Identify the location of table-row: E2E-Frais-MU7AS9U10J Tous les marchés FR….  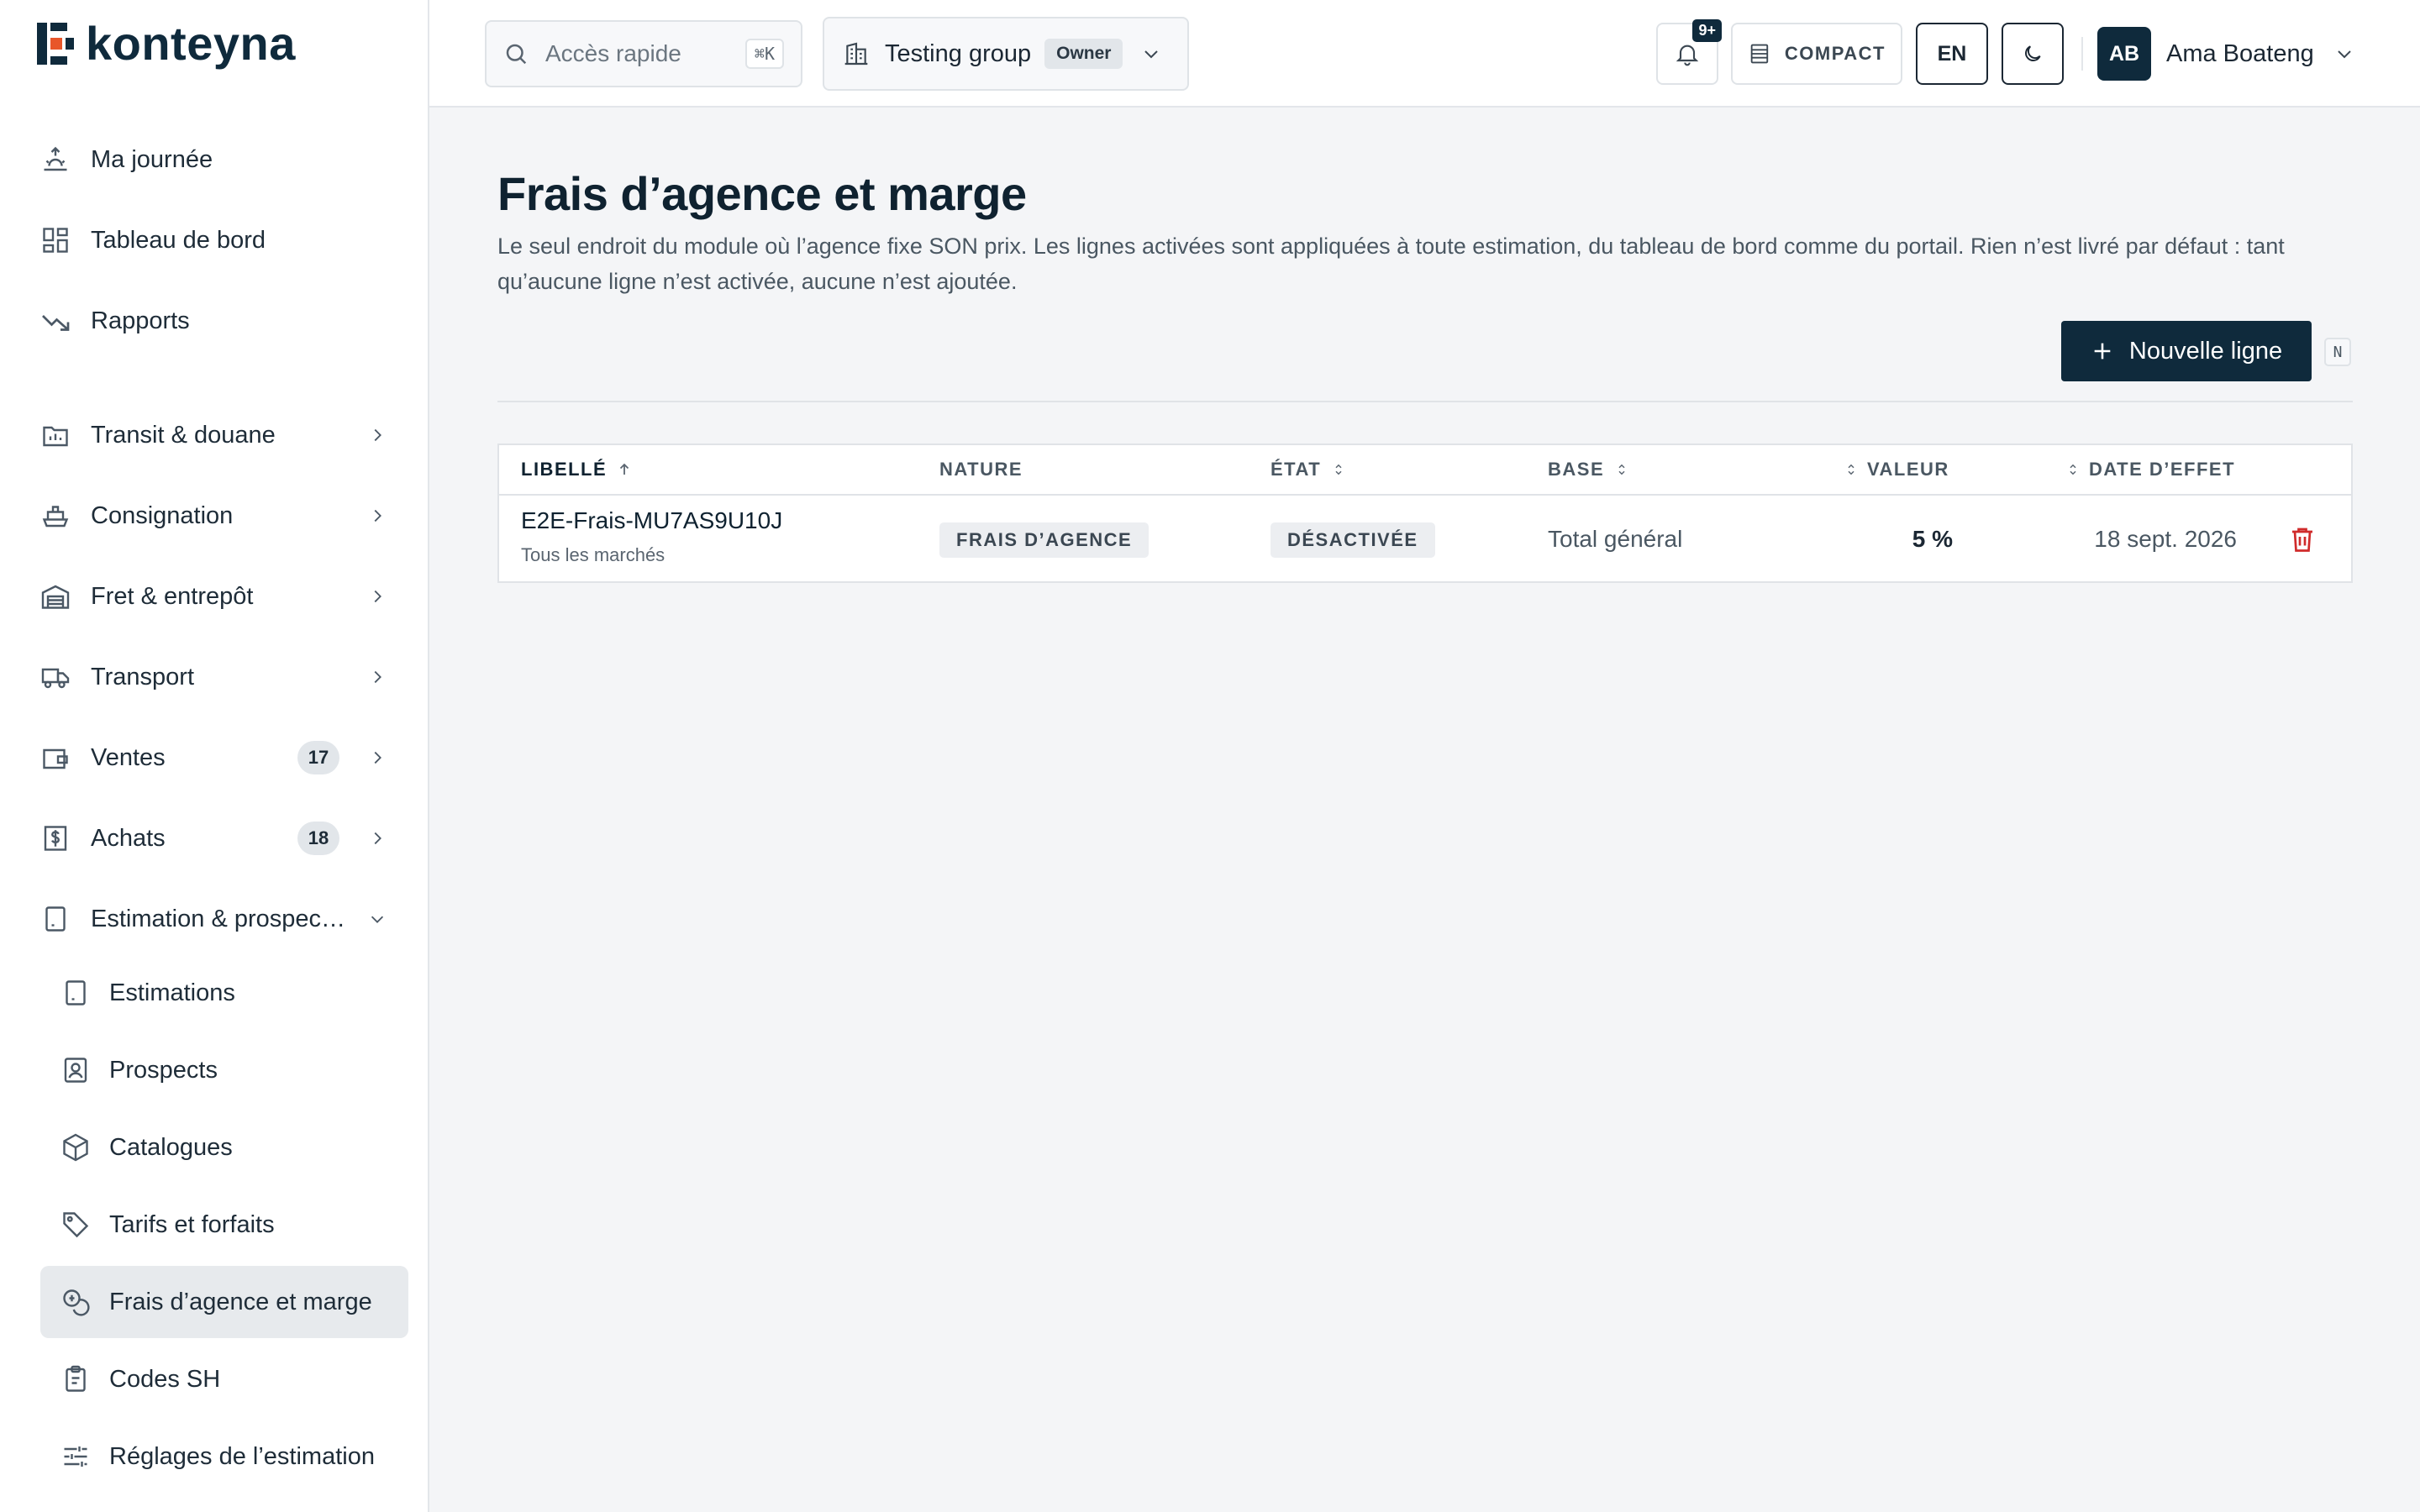
(1425, 539).